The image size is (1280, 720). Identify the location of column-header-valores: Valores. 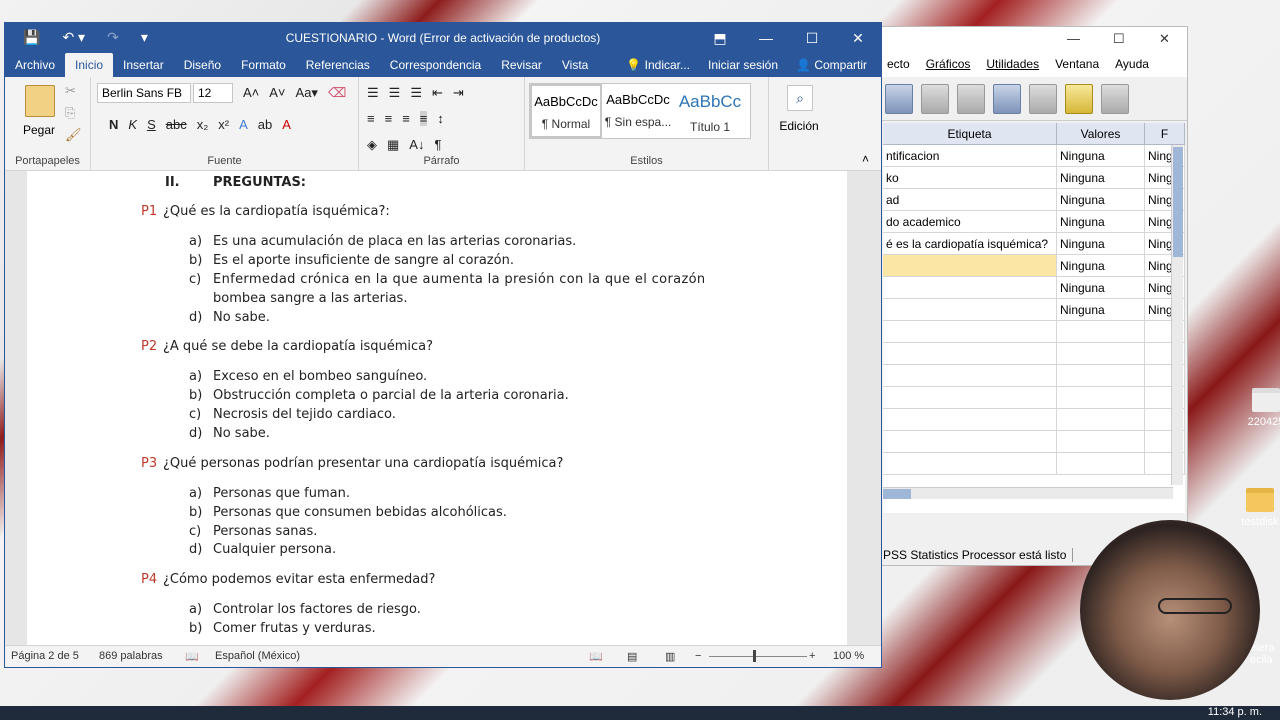
(1101, 133).